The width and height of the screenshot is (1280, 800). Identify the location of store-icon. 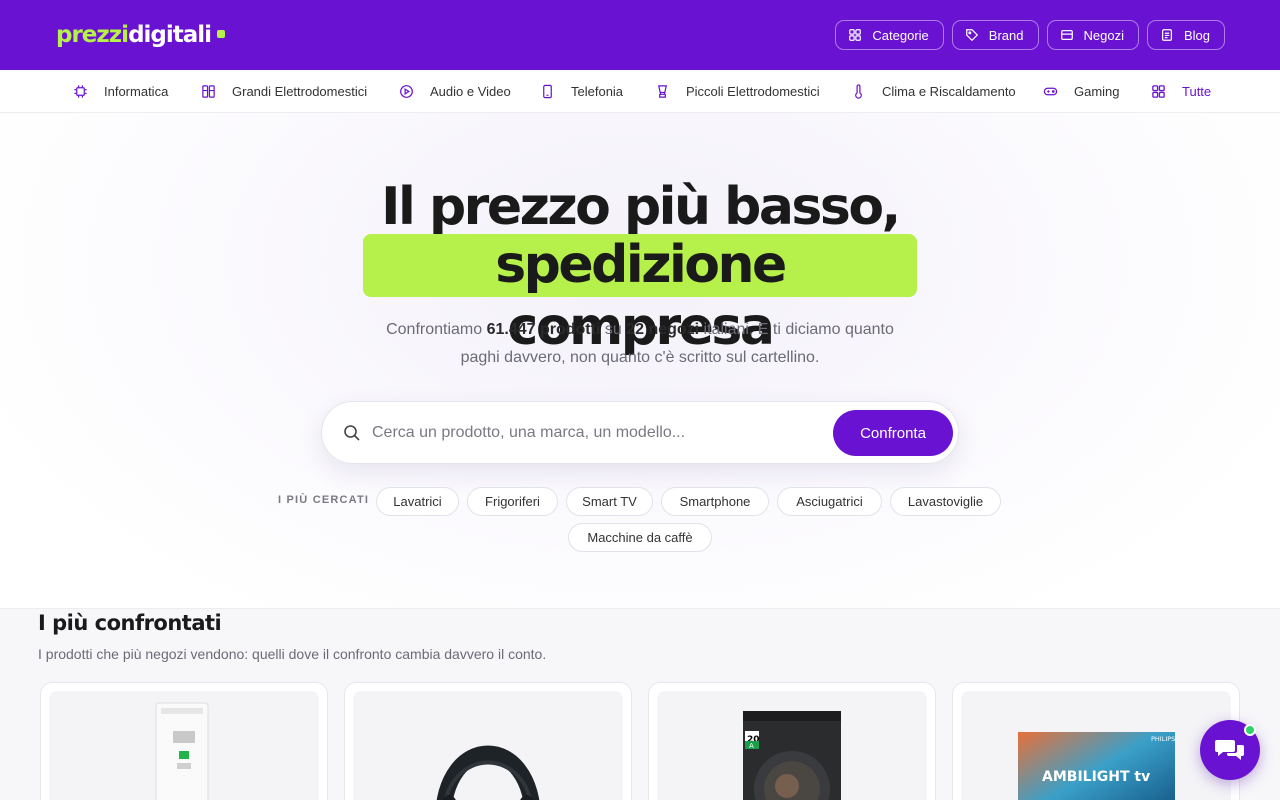
(1066, 35).